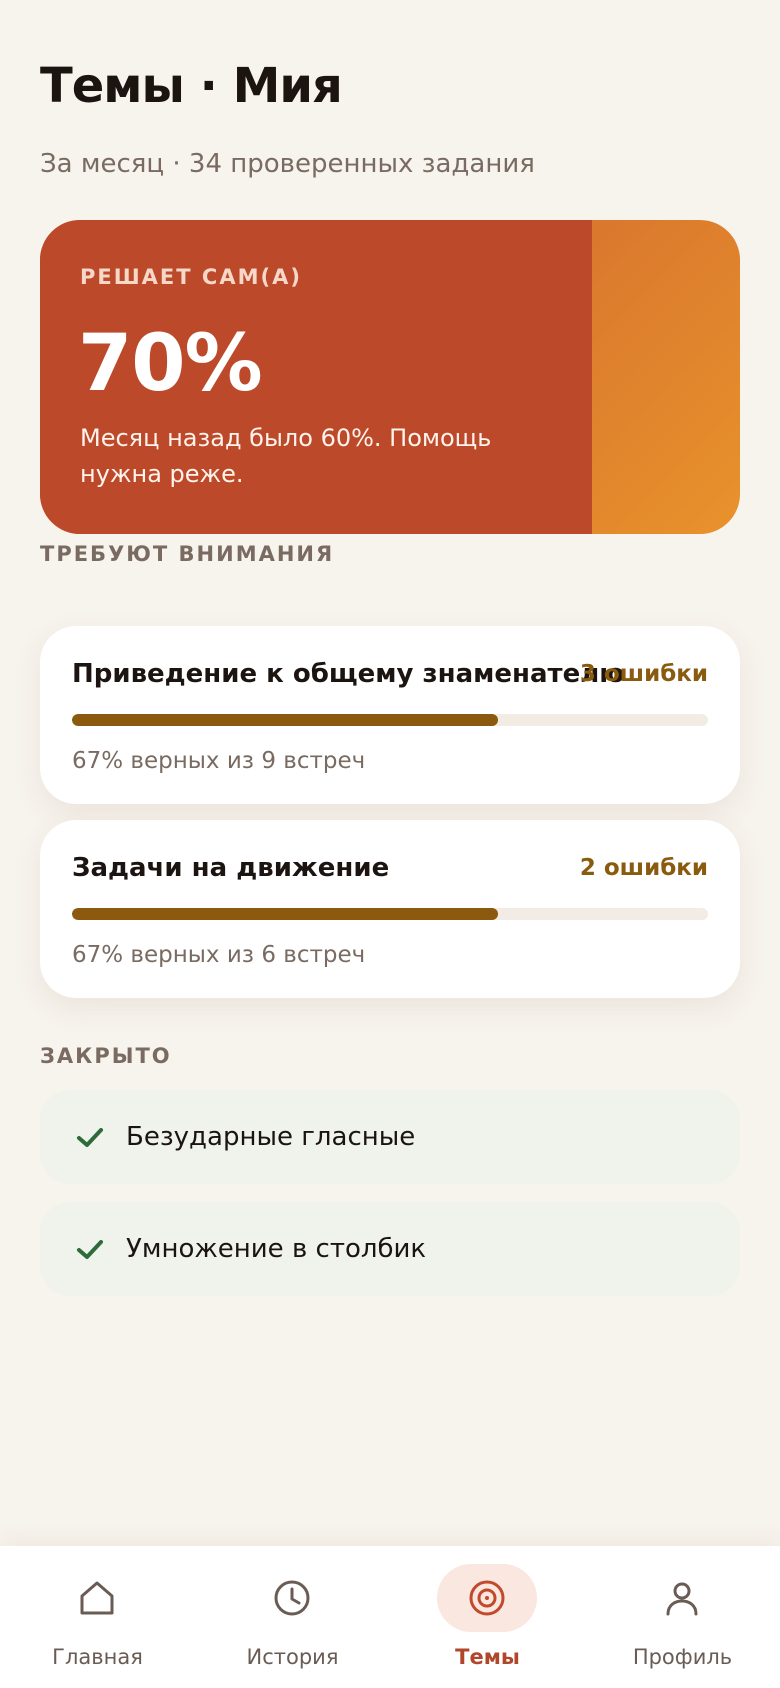  I want to click on closed-topic-item: Безударные гласные, so click(390, 1137).